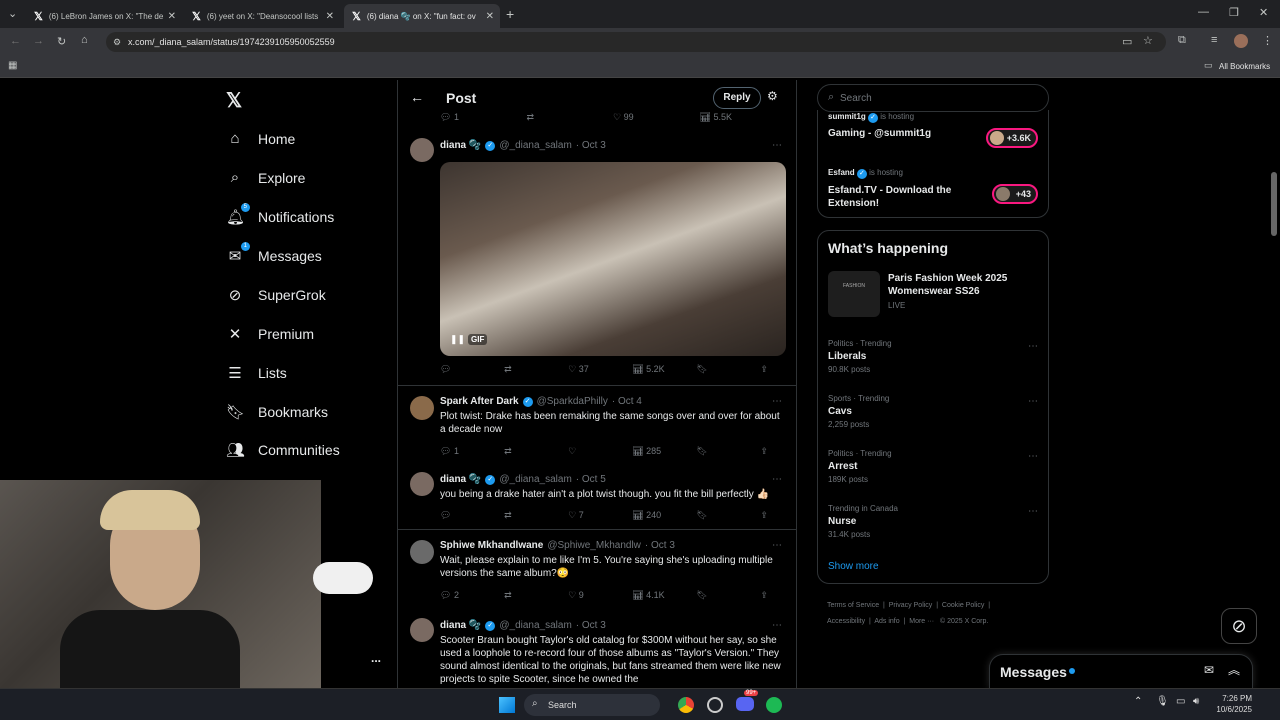  What do you see at coordinates (1015, 194) in the screenshot?
I see `live-listeners-pill: +43` at bounding box center [1015, 194].